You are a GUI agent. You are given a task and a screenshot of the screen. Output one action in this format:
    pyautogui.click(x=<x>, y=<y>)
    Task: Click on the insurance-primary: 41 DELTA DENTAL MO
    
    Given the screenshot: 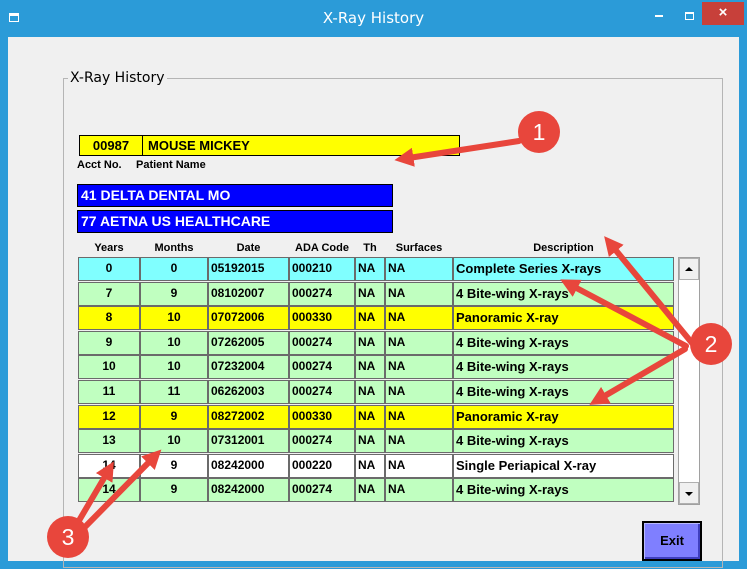 What is the action you would take?
    pyautogui.click(x=235, y=195)
    